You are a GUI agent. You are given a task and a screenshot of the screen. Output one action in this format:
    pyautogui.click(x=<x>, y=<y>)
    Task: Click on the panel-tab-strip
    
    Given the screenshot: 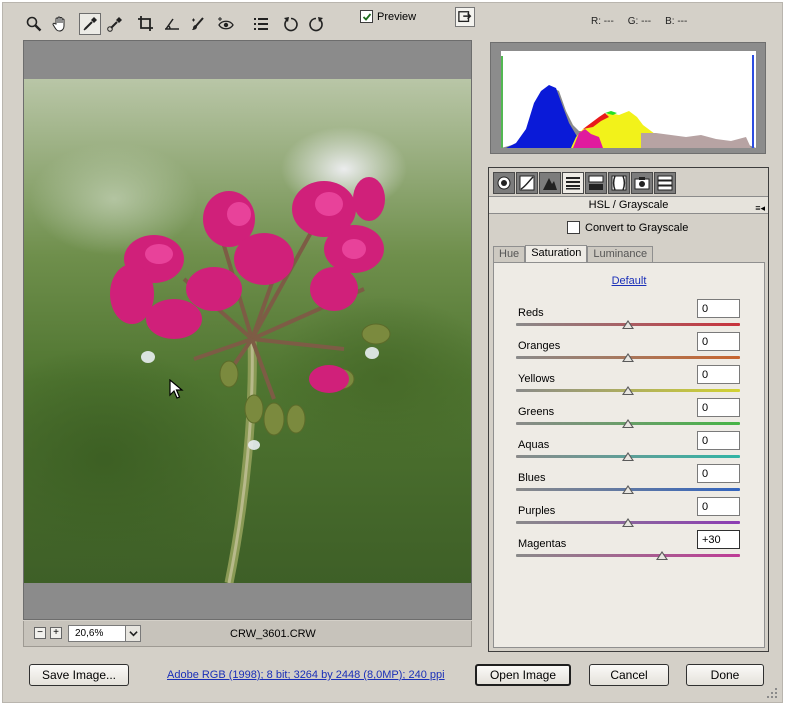 What is the action you would take?
    pyautogui.click(x=584, y=184)
    